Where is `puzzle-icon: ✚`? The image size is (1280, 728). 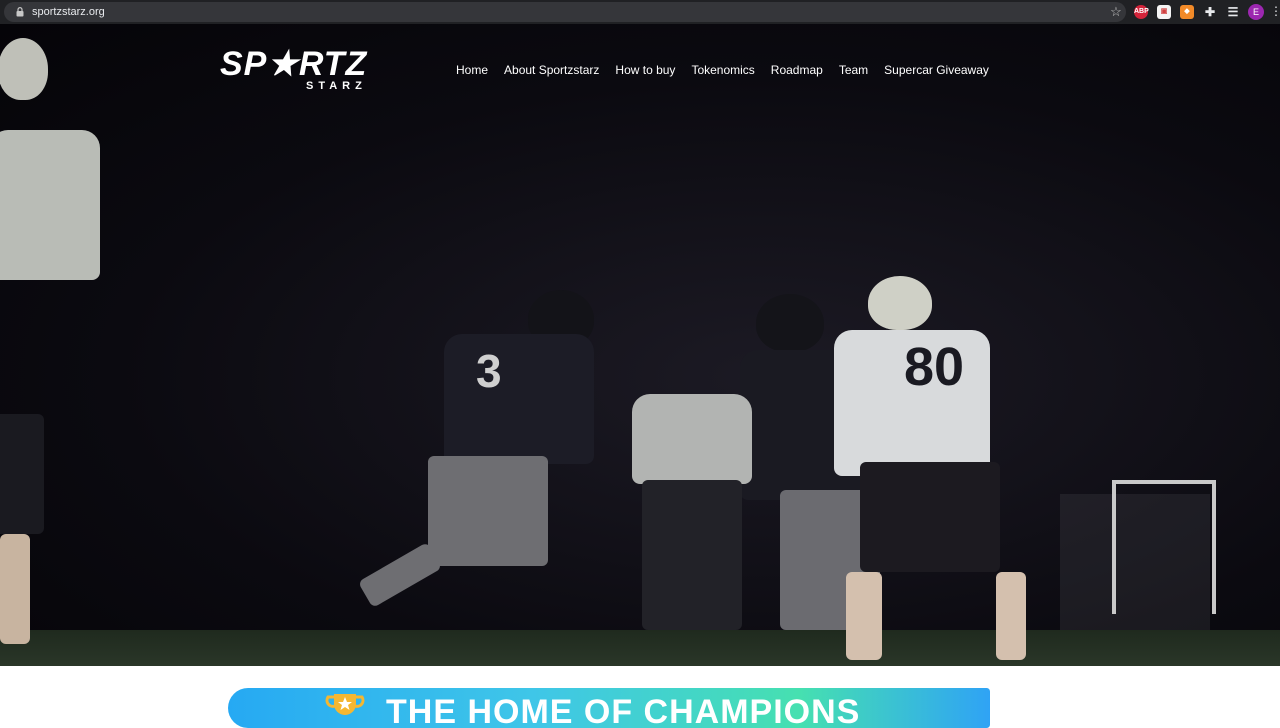
puzzle-icon: ✚ is located at coordinates (1210, 12).